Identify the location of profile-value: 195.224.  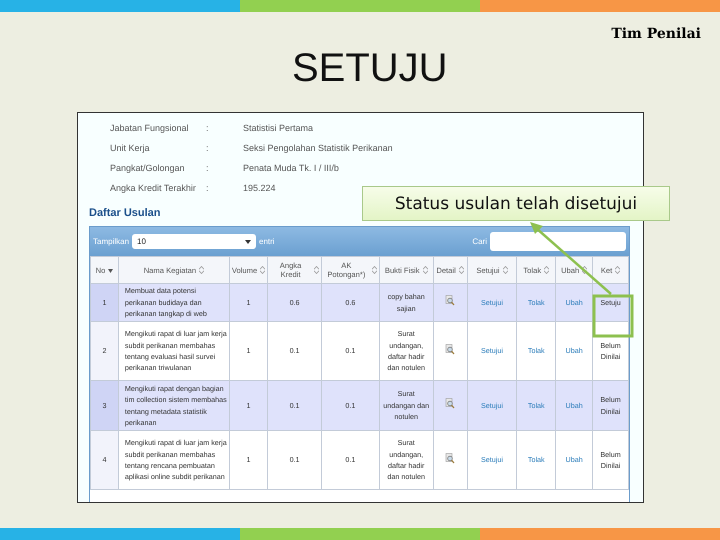
(259, 188).